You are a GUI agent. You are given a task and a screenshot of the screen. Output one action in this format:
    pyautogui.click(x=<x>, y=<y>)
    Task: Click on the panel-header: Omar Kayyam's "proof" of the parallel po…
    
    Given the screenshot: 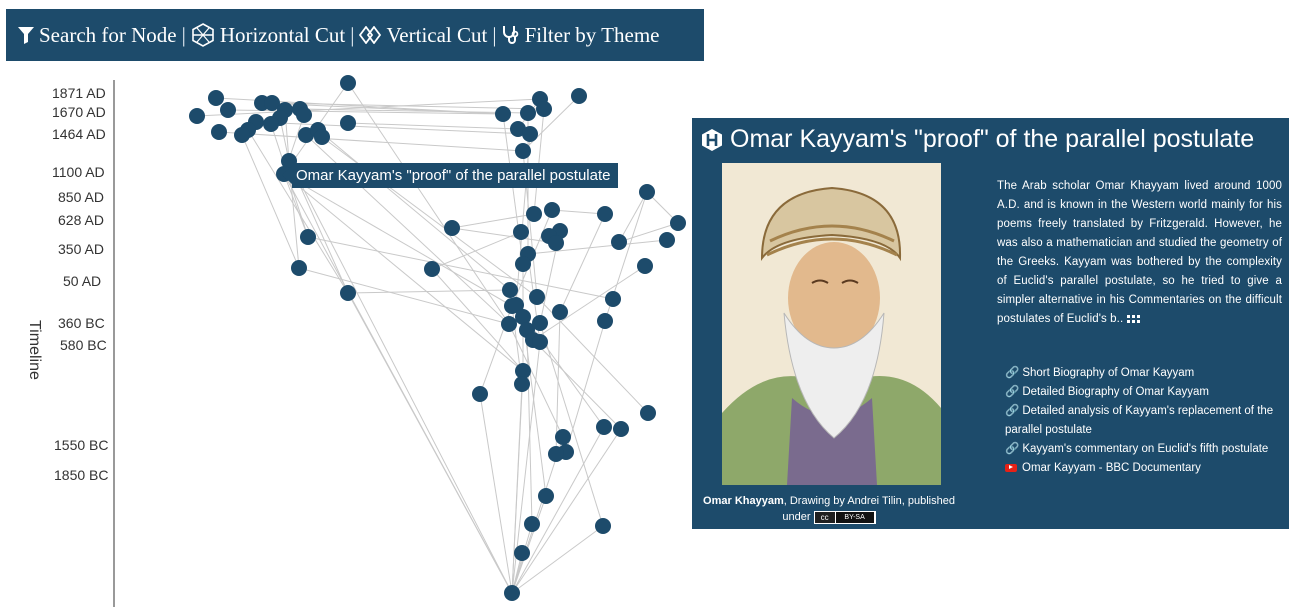 What is the action you would take?
    pyautogui.click(x=977, y=139)
    